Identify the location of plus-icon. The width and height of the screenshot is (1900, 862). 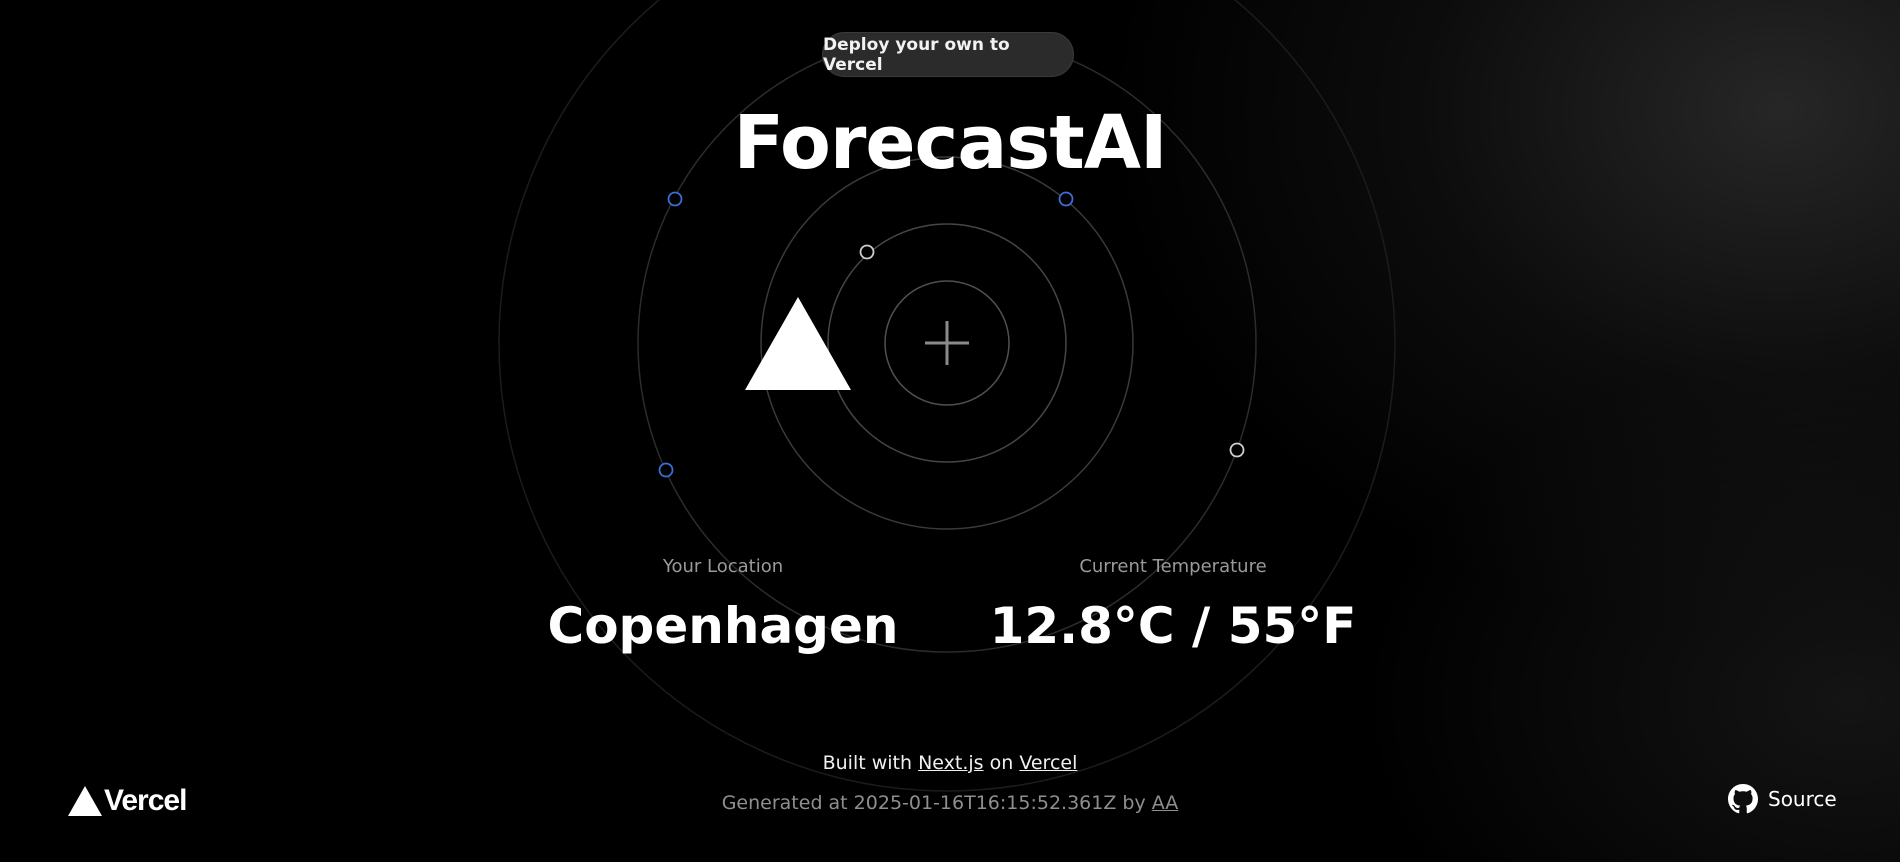
(947, 343).